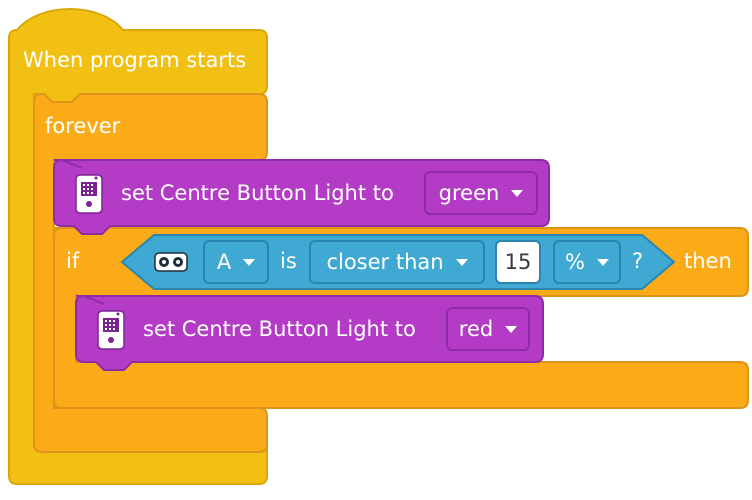  Describe the element at coordinates (587, 262) in the screenshot. I see `unit-dropdown: %` at that location.